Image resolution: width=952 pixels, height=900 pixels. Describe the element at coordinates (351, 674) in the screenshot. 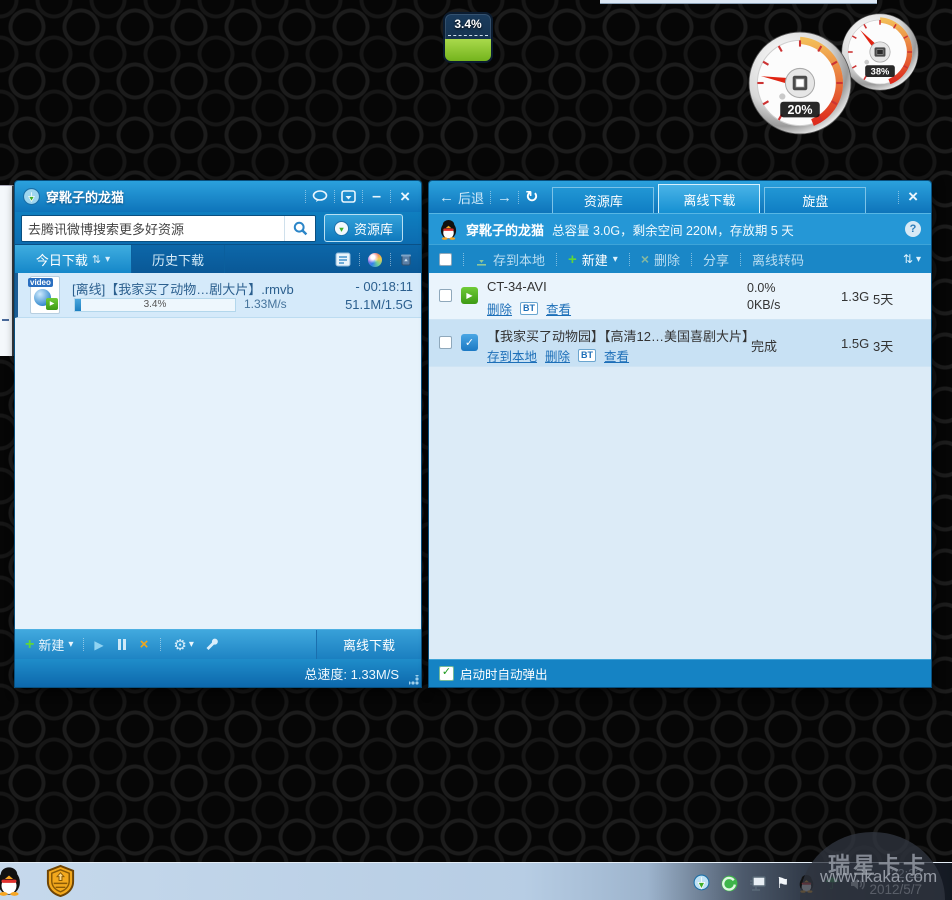

I see `total-speed: 总速度: 1.33M/S` at that location.